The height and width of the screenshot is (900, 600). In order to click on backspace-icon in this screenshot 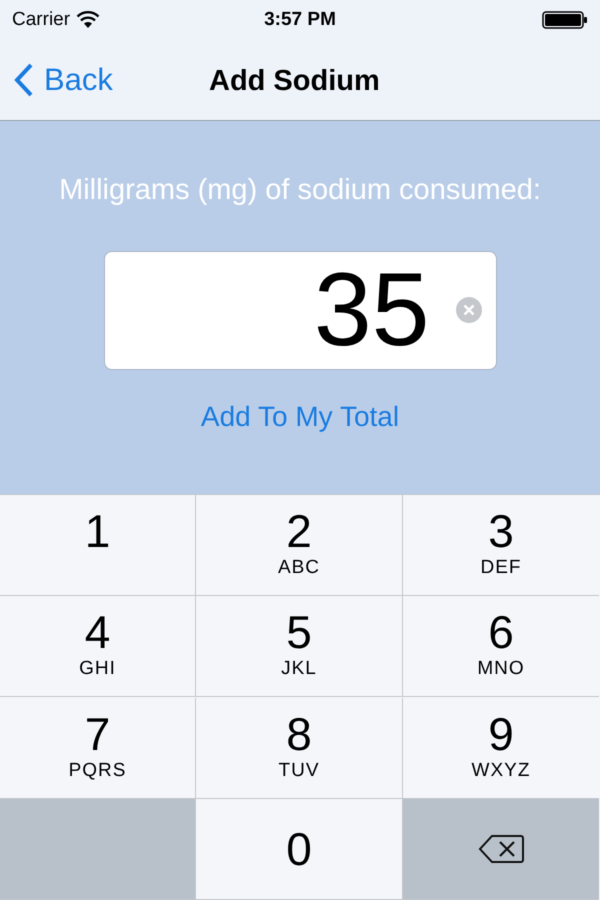, I will do `click(501, 849)`.